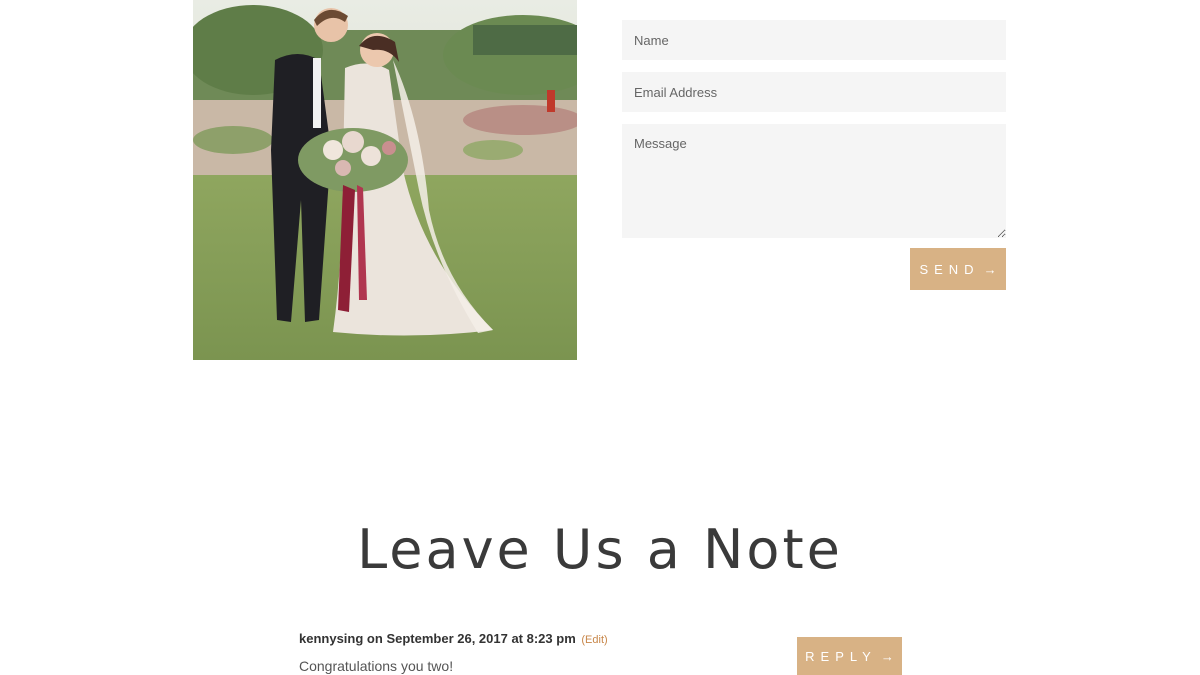 Image resolution: width=1200 pixels, height=675 pixels. I want to click on comment-on: on, so click(374, 638).